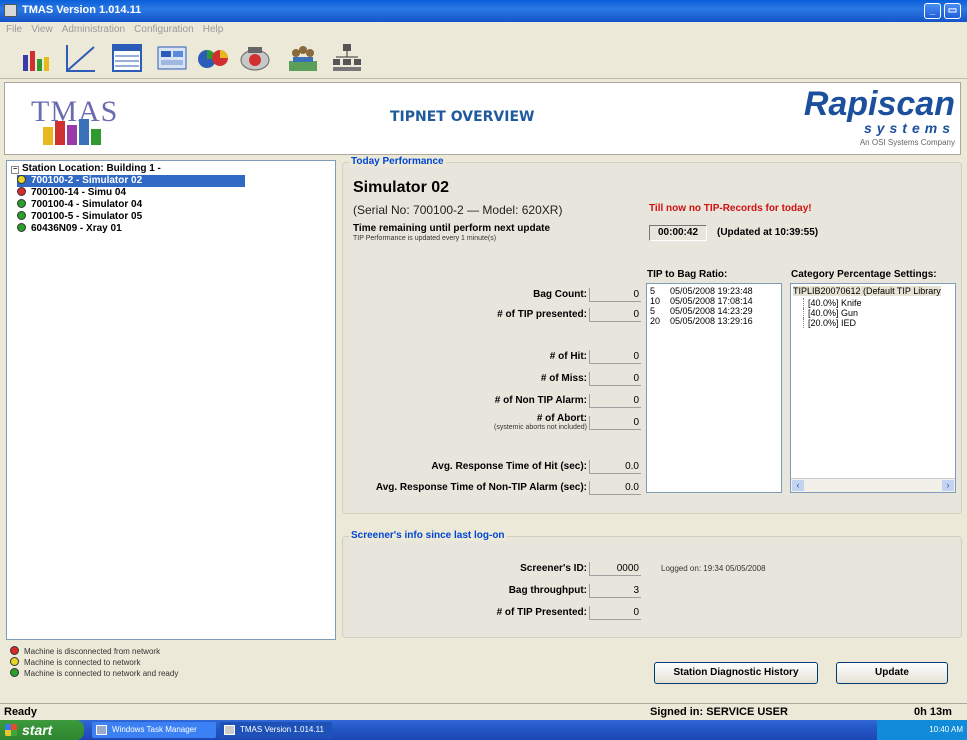 The width and height of the screenshot is (967, 740). What do you see at coordinates (933, 712) in the screenshot?
I see `elapsed-time: 0h 13m` at bounding box center [933, 712].